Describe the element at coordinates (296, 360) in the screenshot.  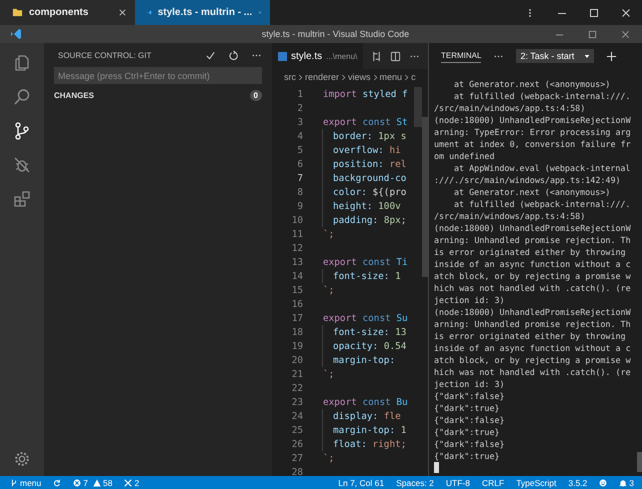
I see `line-number: 20` at that location.